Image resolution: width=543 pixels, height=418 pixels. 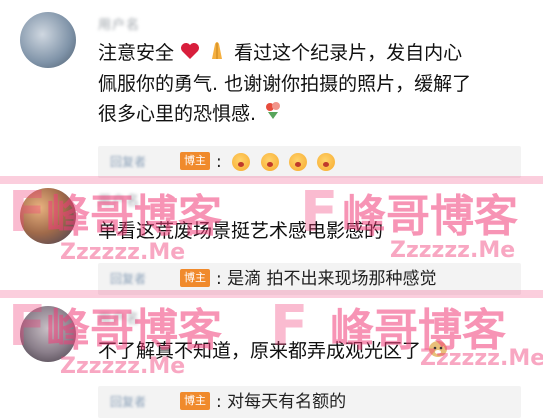 I want to click on comment-text-line-3: 佩服你的勇气. 也谢谢你拍摄的照片，缓解了, so click(x=285, y=83).